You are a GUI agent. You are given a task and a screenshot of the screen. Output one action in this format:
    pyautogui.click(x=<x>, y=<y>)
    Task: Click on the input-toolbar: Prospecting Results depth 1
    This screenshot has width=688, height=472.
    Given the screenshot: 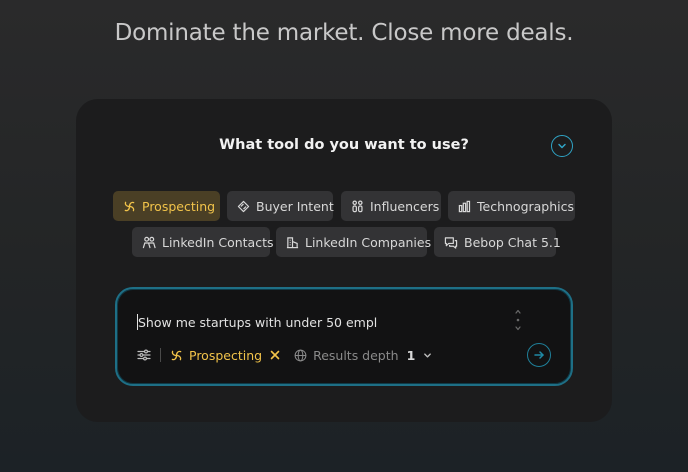 What is the action you would take?
    pyautogui.click(x=284, y=355)
    